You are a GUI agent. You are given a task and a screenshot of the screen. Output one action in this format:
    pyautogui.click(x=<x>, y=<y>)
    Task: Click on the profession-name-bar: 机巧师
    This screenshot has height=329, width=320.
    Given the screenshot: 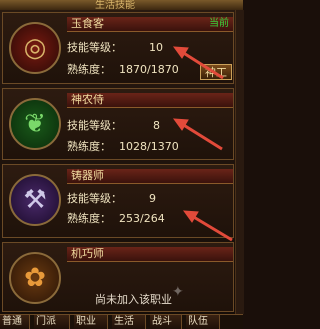 What is the action you would take?
    pyautogui.click(x=150, y=254)
    